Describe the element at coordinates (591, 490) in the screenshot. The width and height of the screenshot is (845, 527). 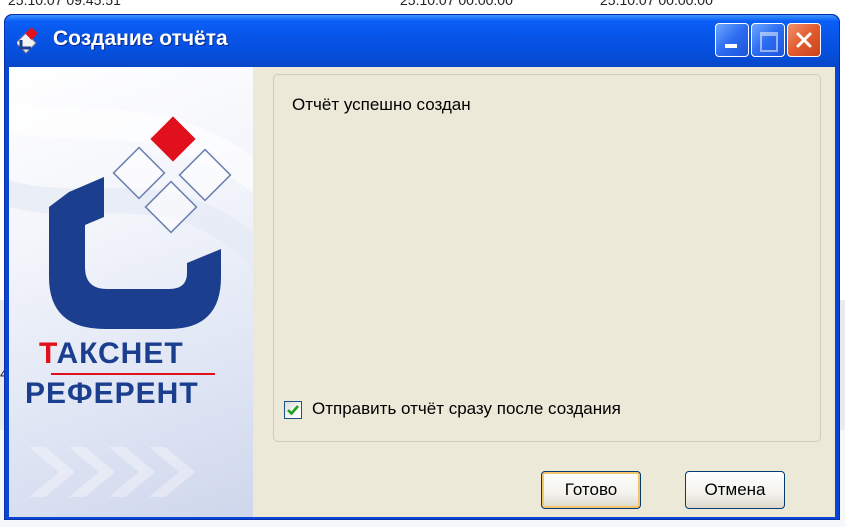
I see `done-button: Готово` at that location.